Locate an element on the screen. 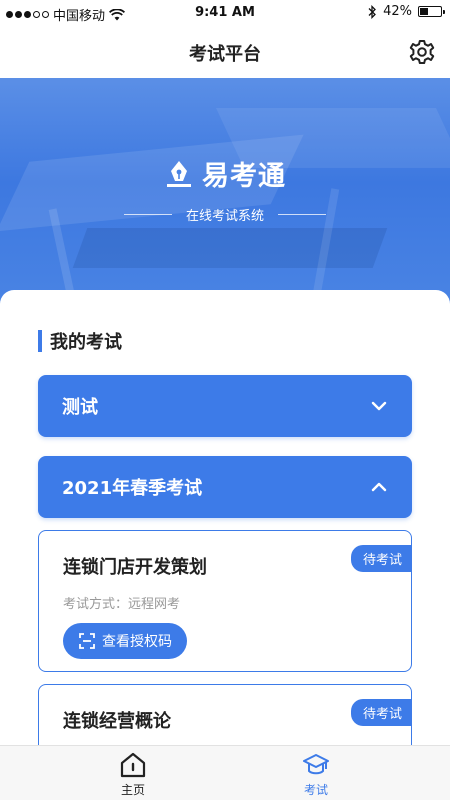 This screenshot has height=800, width=450. exam-group-test: 测试 is located at coordinates (225, 406).